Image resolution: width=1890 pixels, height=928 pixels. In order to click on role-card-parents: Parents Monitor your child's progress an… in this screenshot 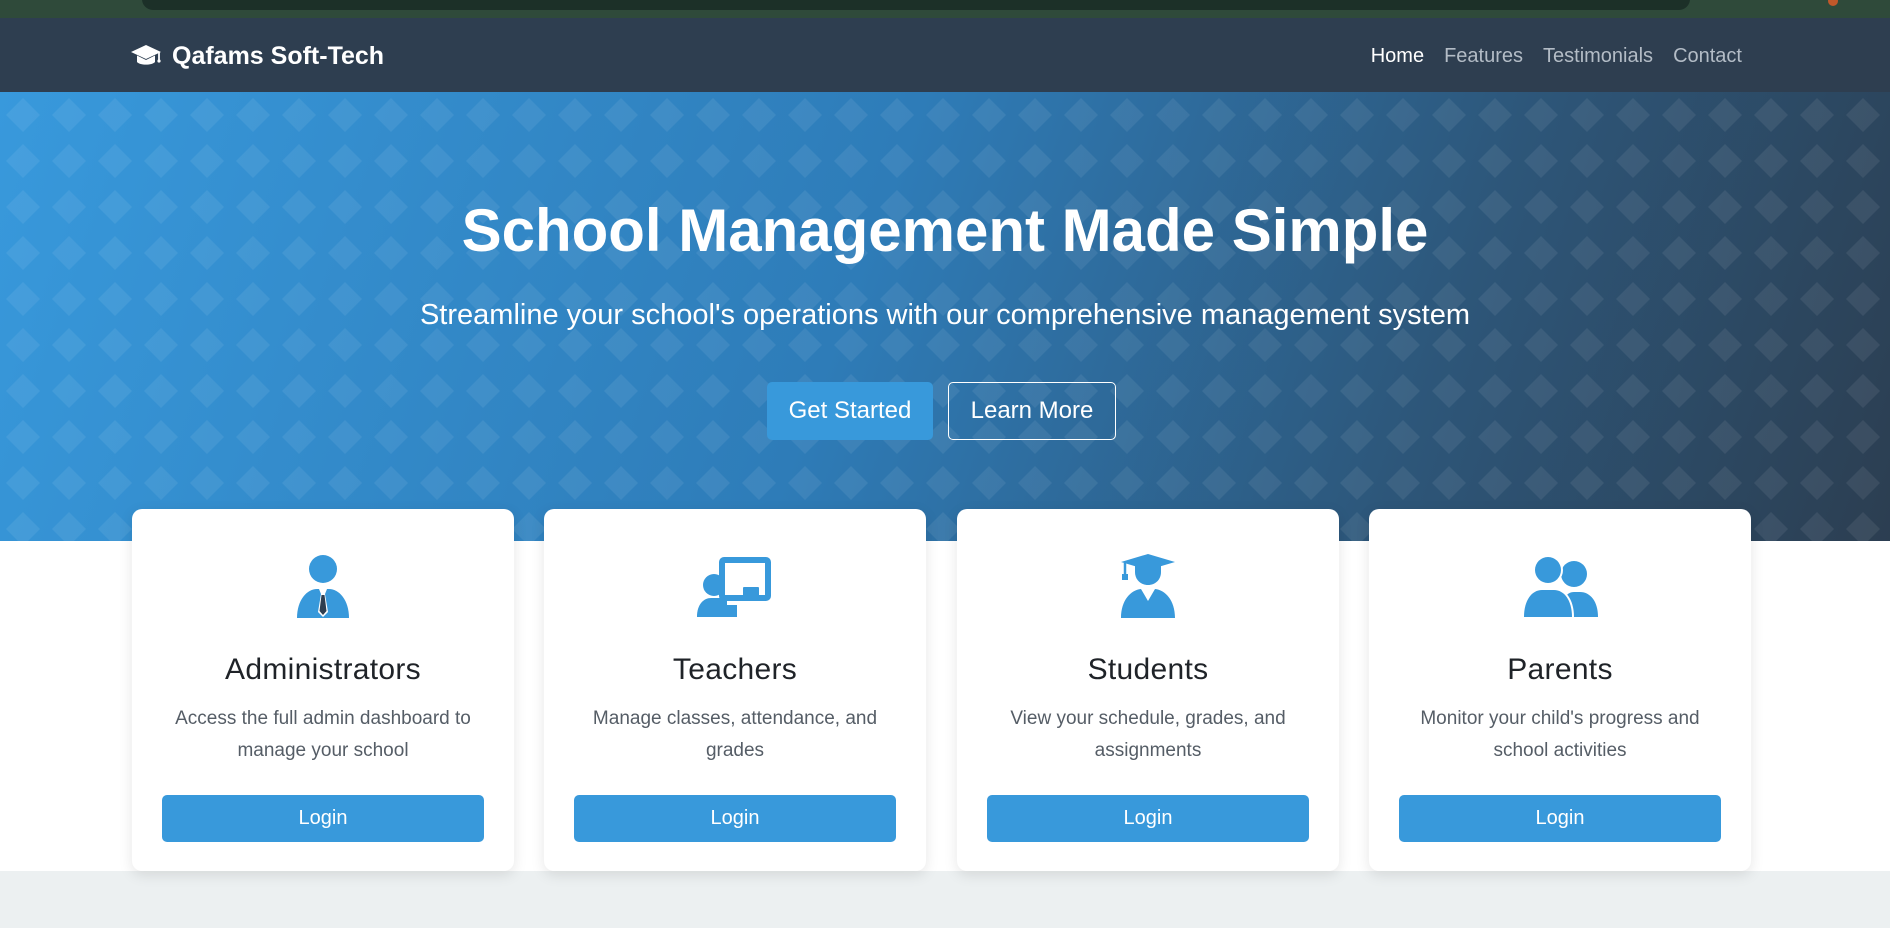, I will do `click(1560, 690)`.